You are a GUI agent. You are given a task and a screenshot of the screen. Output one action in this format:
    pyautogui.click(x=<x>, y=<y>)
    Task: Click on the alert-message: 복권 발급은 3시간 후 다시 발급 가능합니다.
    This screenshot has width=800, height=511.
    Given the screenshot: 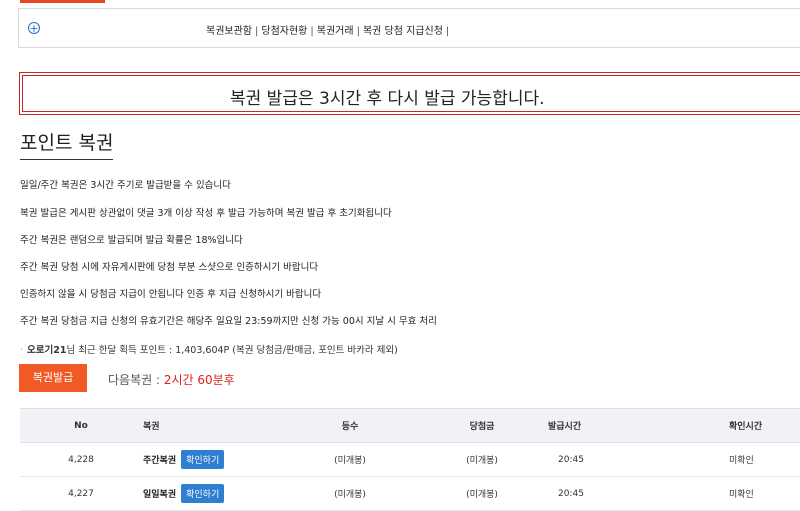 What is the action you would take?
    pyautogui.click(x=387, y=99)
    